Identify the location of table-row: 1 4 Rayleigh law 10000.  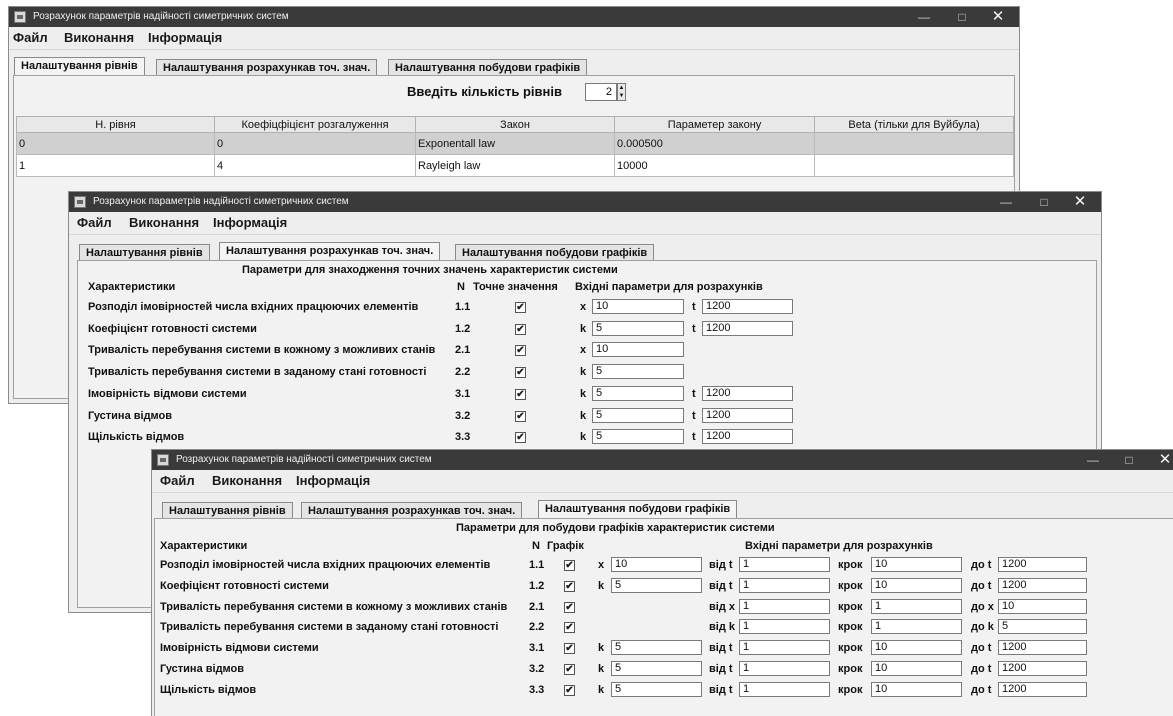
(515, 165).